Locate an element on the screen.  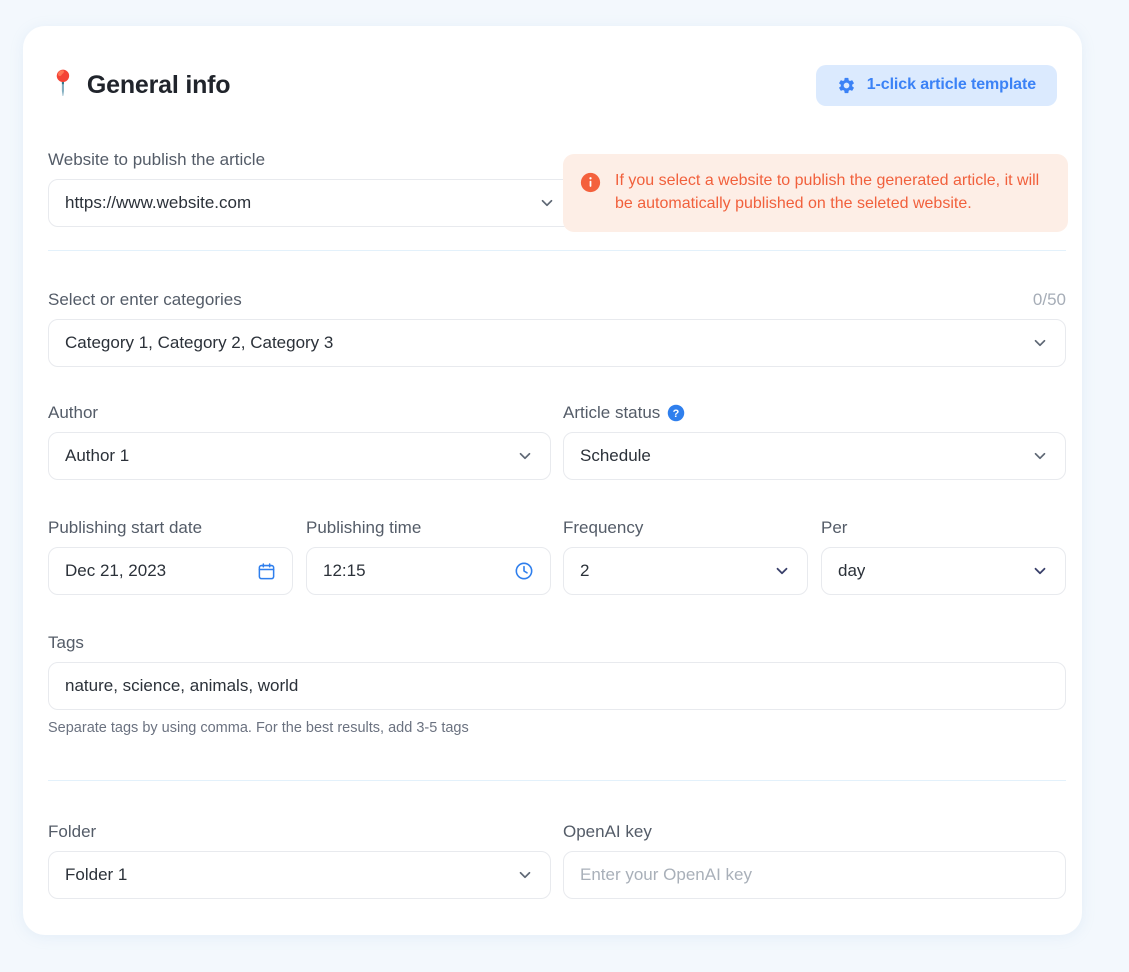
publishing-start-date-block: Publishing start date Dec 21, 2023 is located at coordinates (170, 556).